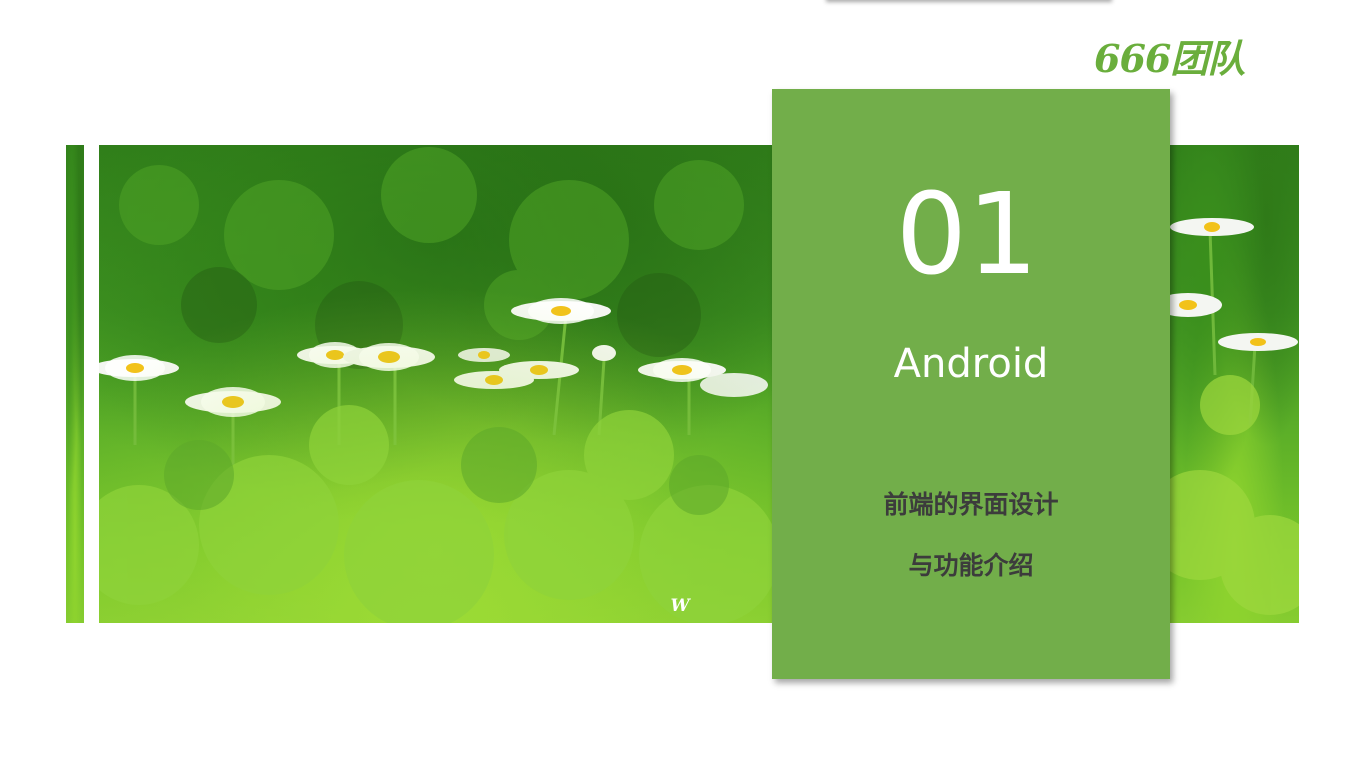 This screenshot has height=768, width=1366. Describe the element at coordinates (680, 606) in the screenshot. I see `watermark-logo: W` at that location.